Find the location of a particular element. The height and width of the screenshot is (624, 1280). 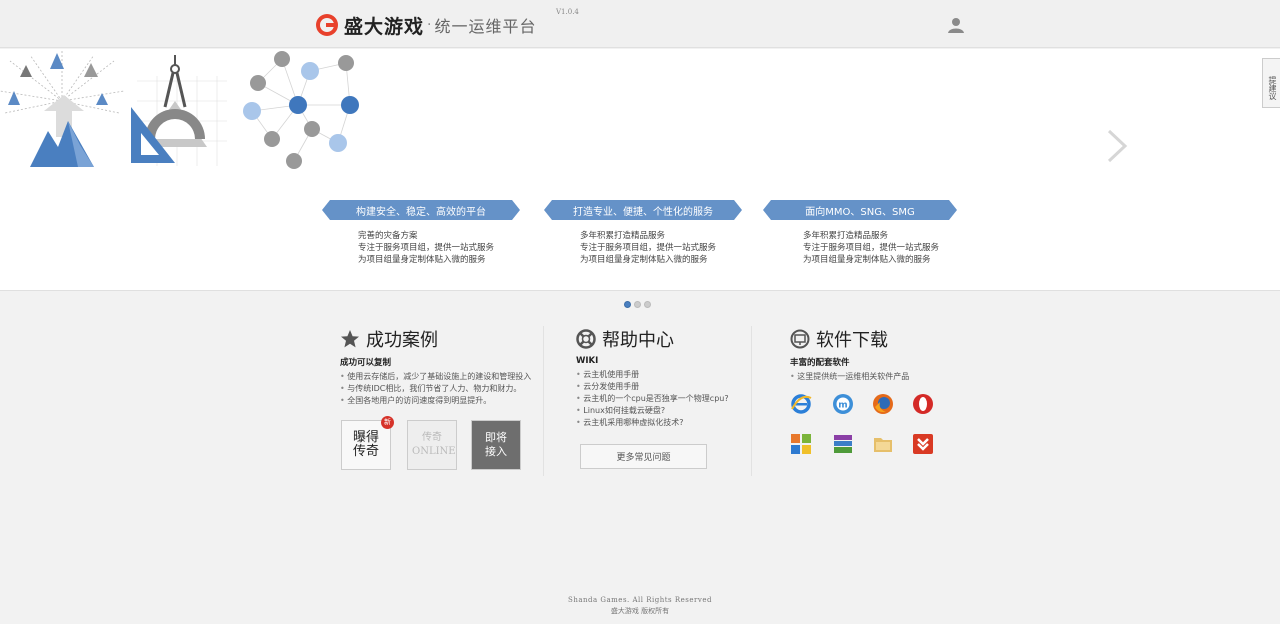

case-thumb-game-1: 曝得传奇 新 is located at coordinates (367, 443).